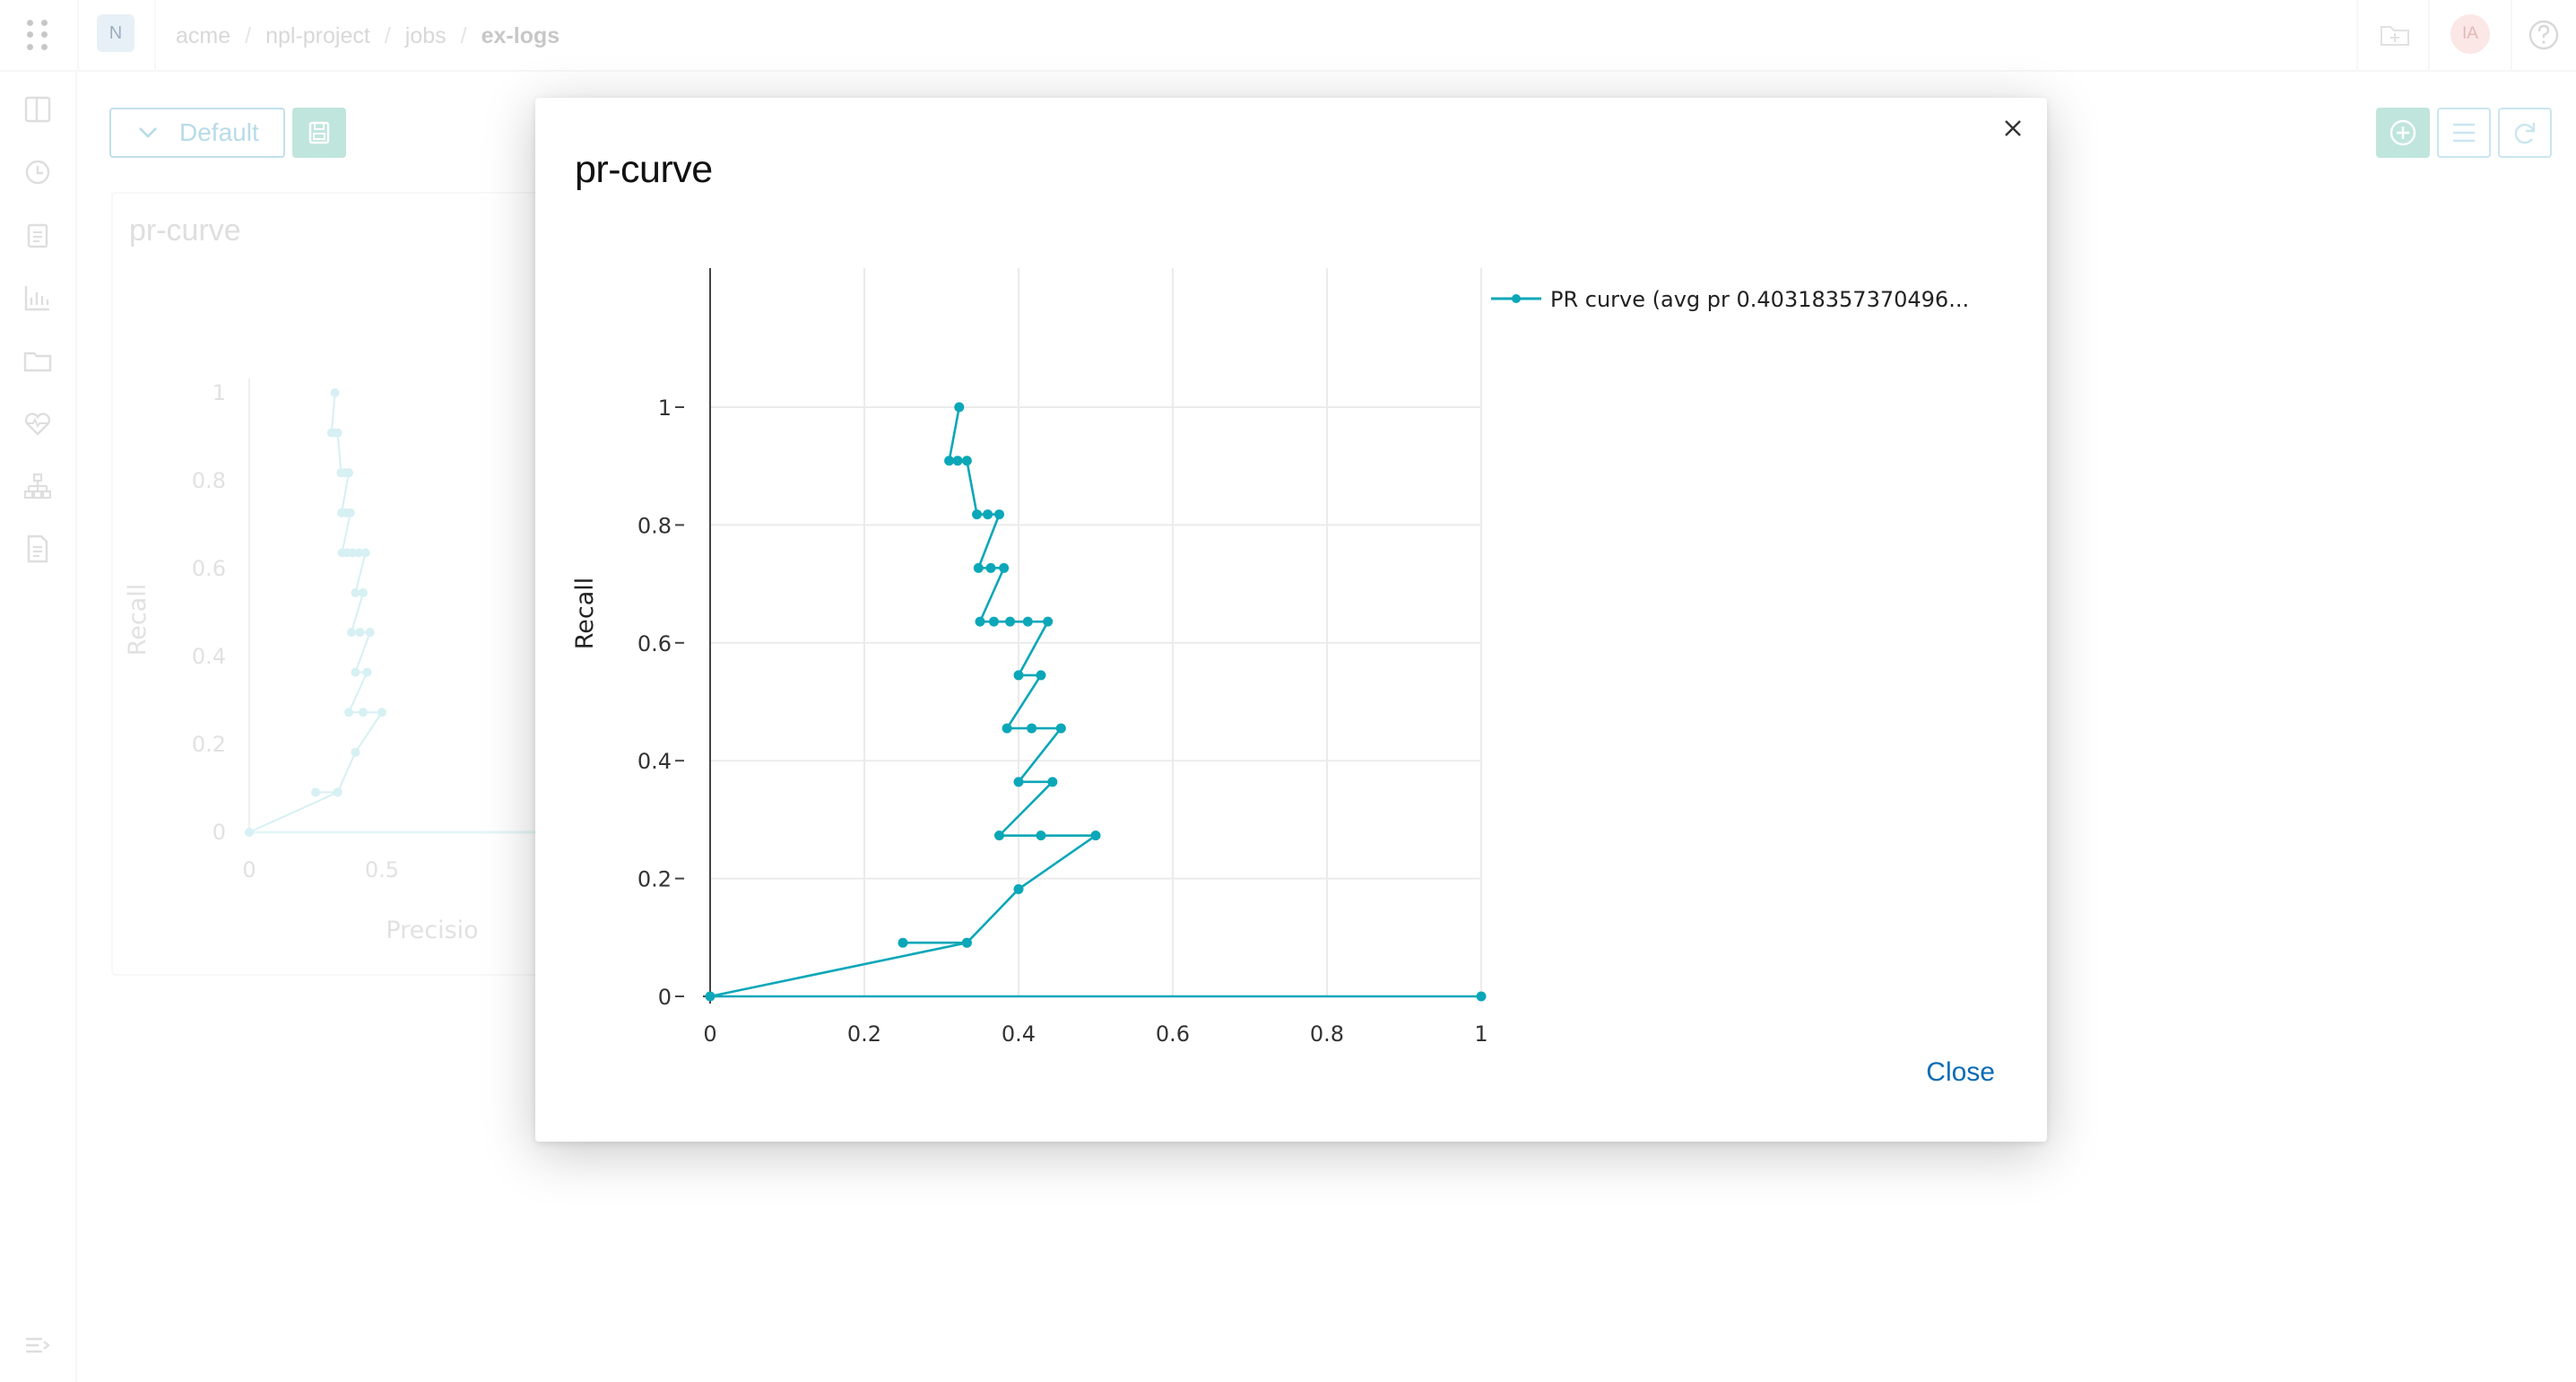 The width and height of the screenshot is (2576, 1382). Describe the element at coordinates (1516, 298) in the screenshot. I see `legend-swatch-marker` at that location.